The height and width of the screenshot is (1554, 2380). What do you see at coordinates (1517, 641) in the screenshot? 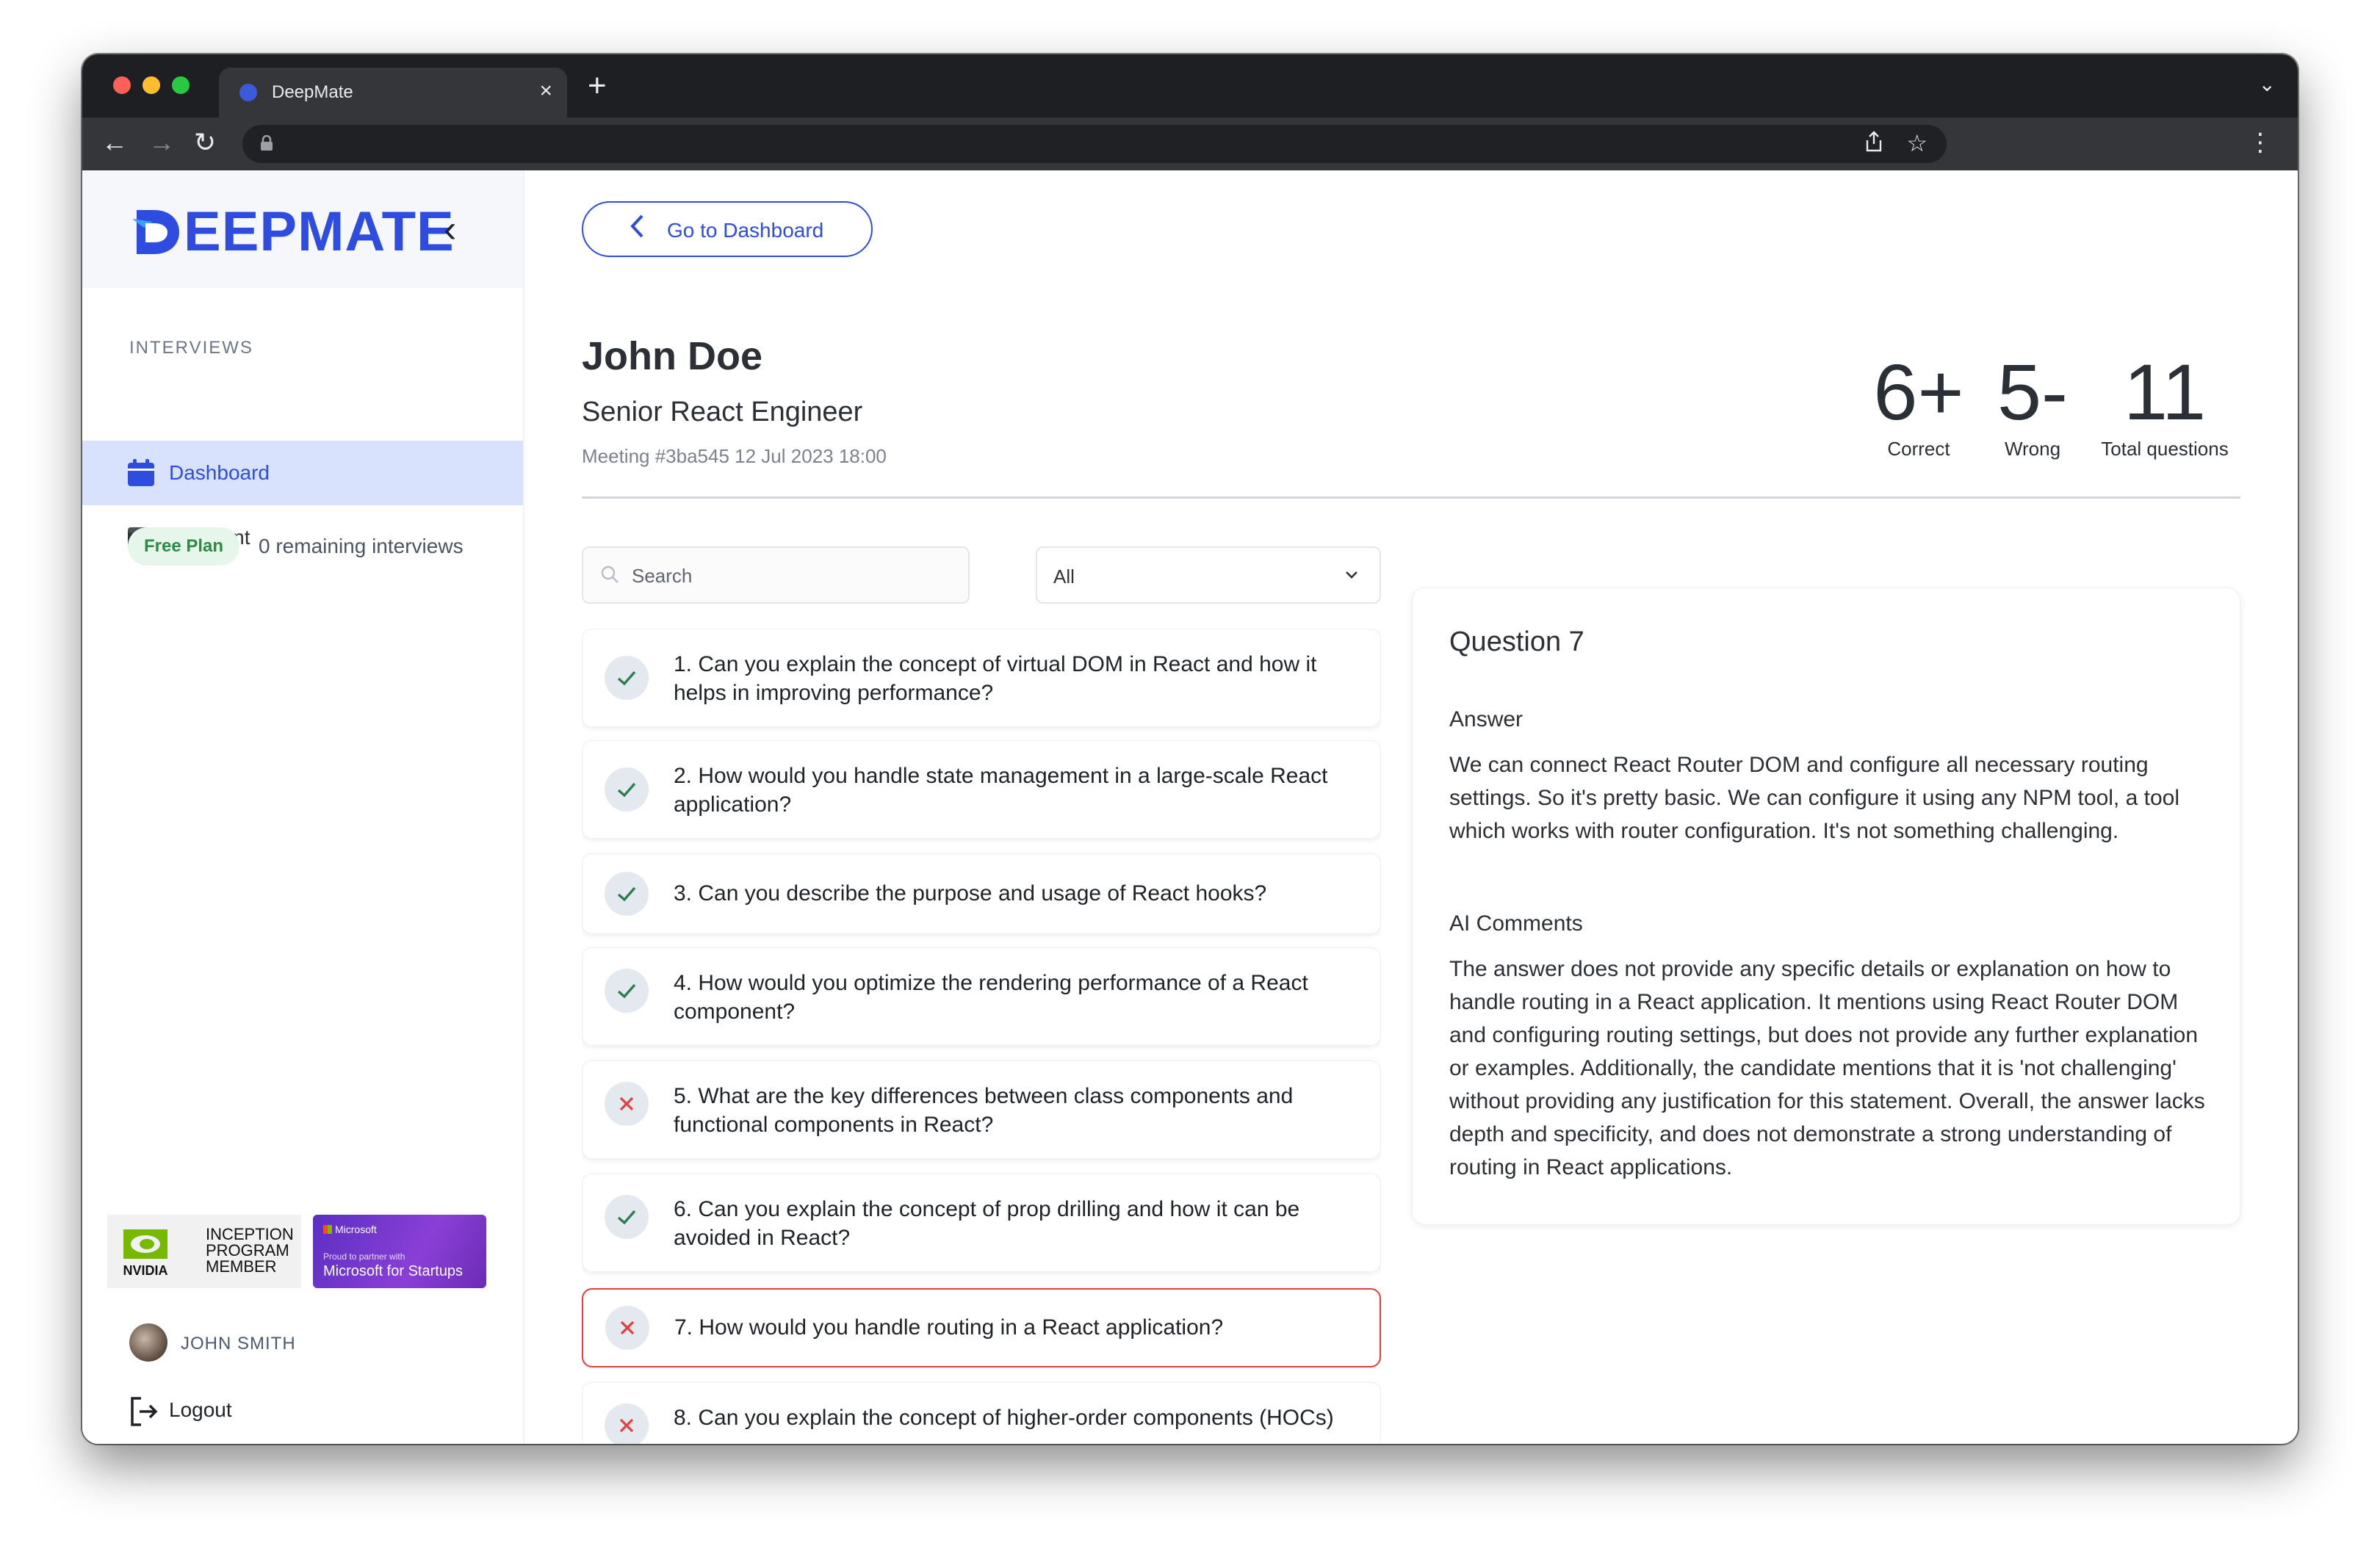
I see `question-detail-title: Question 7` at bounding box center [1517, 641].